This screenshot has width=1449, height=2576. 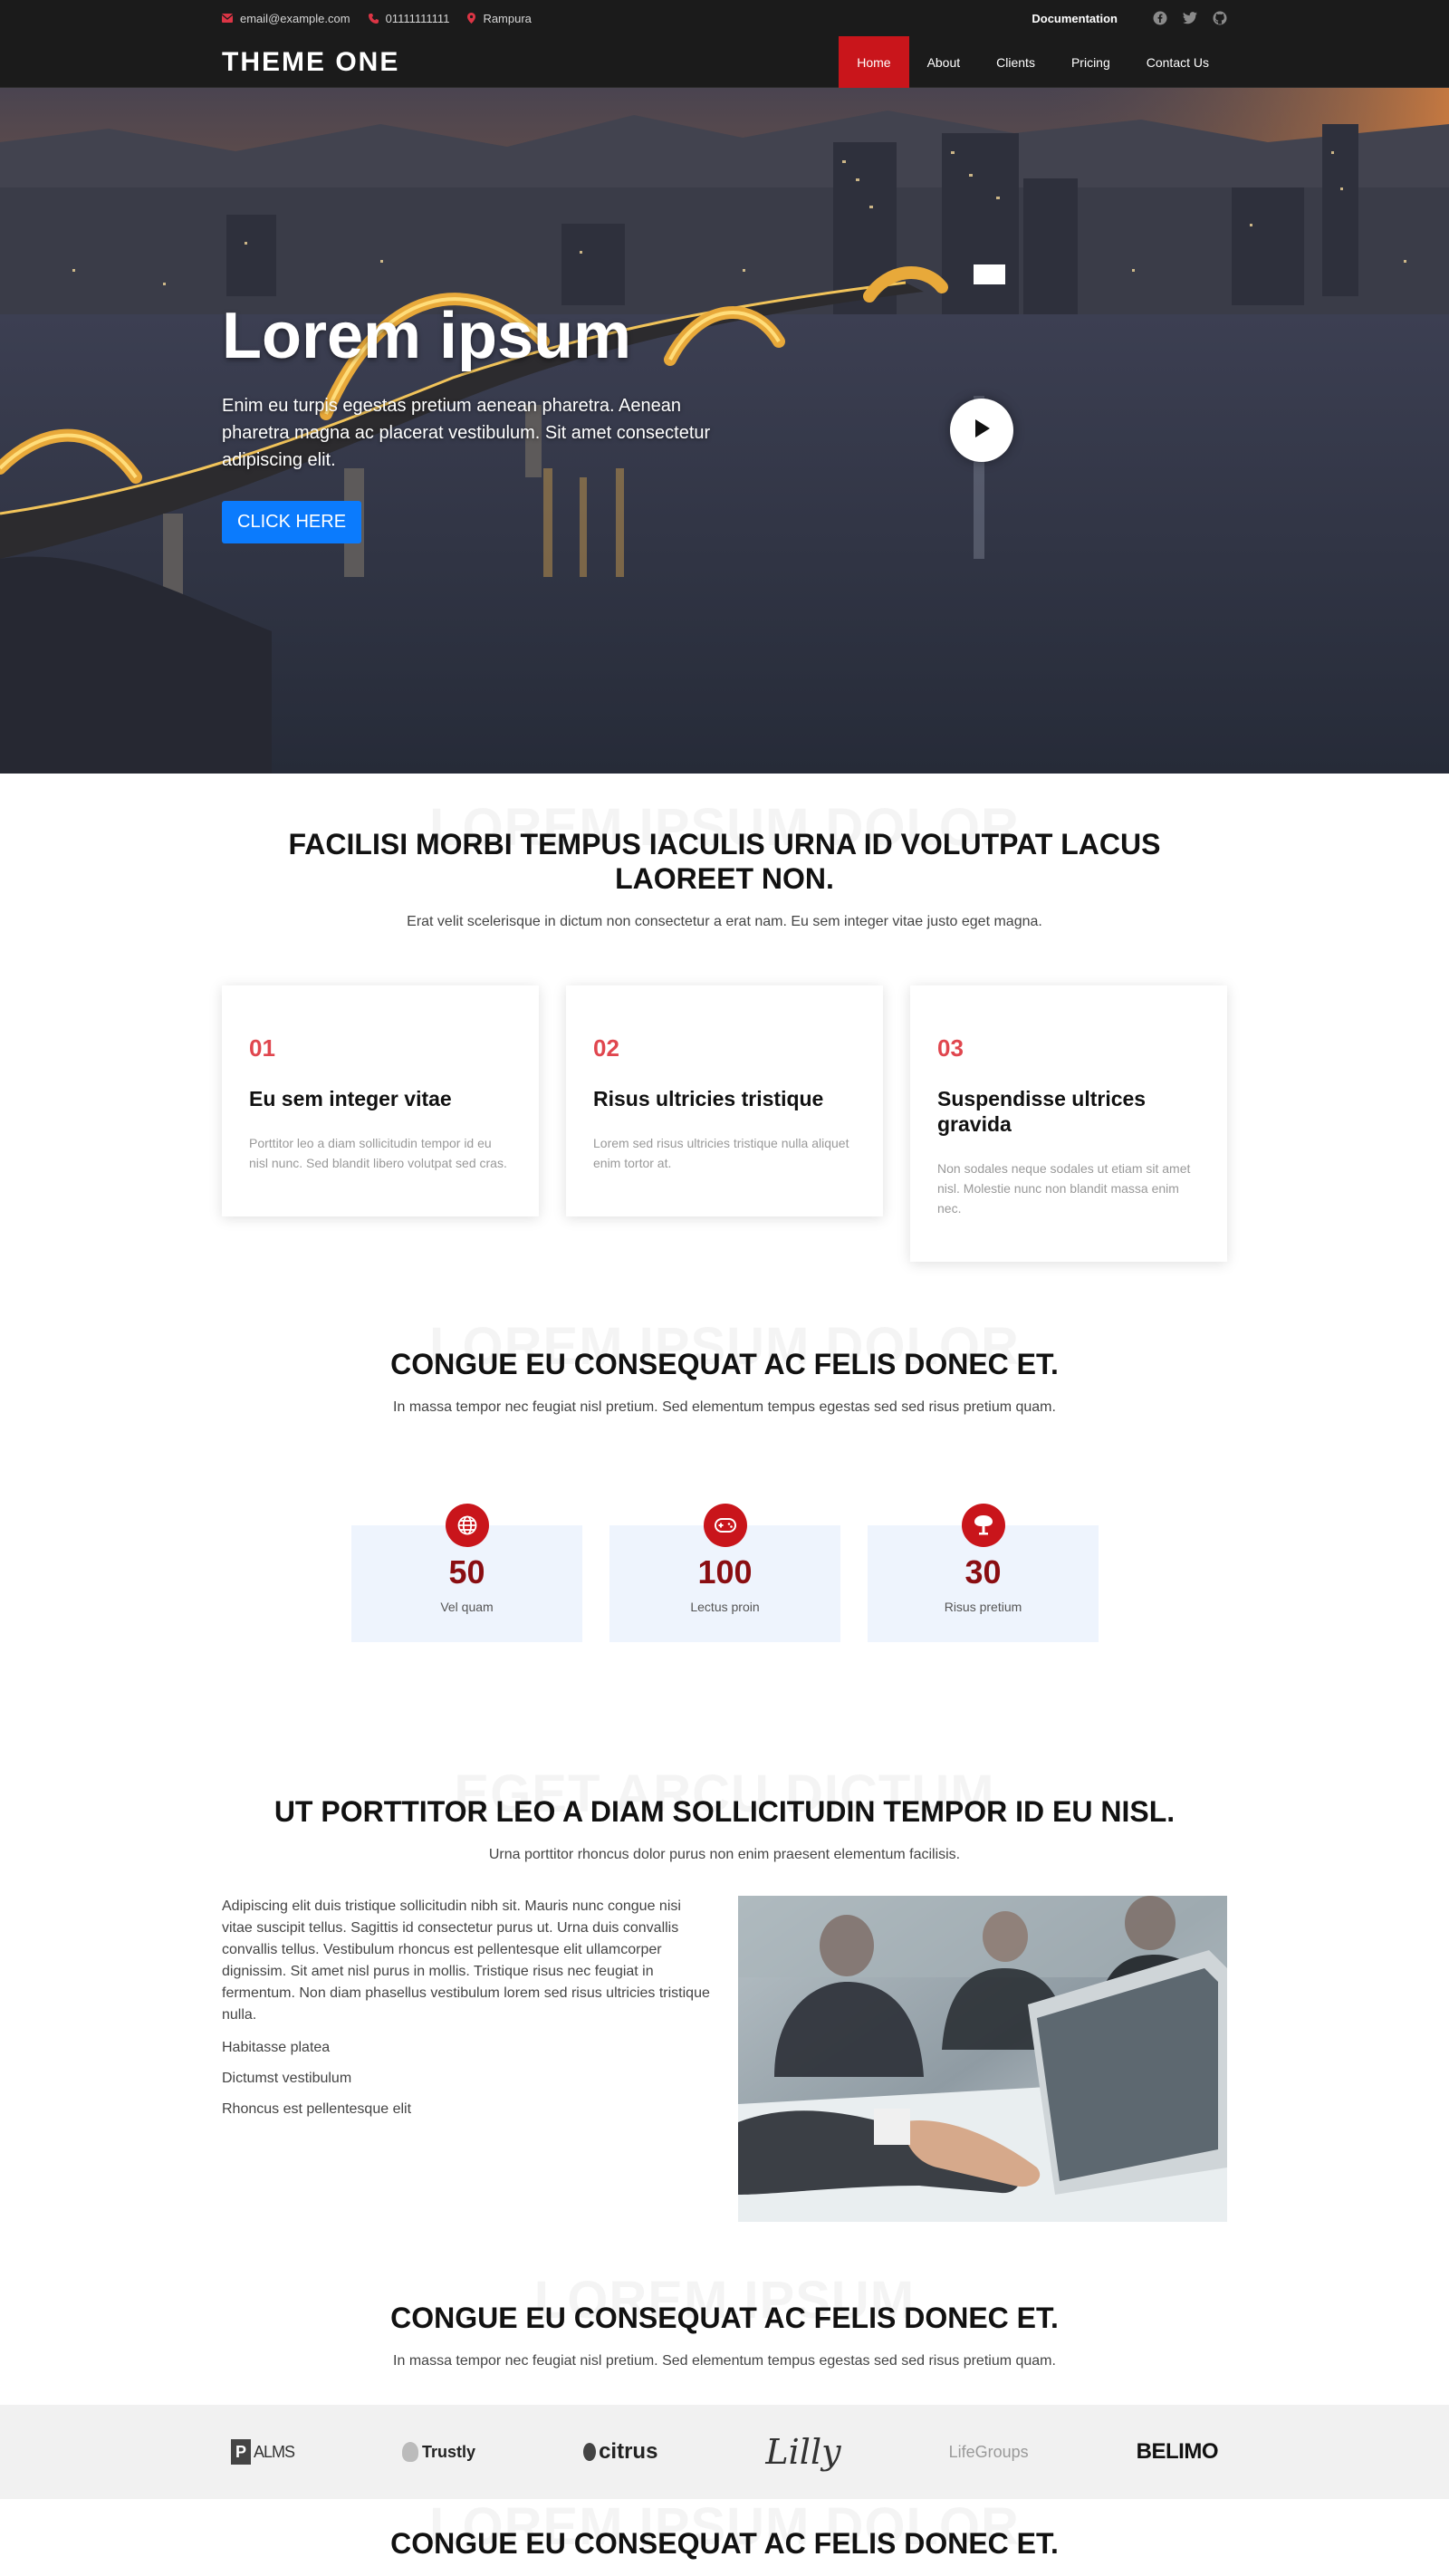 What do you see at coordinates (983, 1525) in the screenshot?
I see `tree-icon` at bounding box center [983, 1525].